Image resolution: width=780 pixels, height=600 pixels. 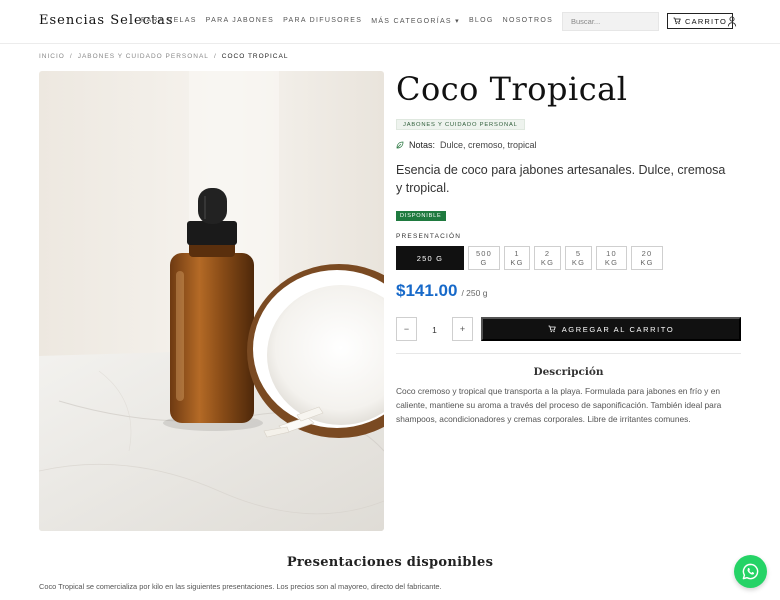 What do you see at coordinates (143, 56) in the screenshot?
I see `breadcrumb-category: JABONES Y CUIDADO PERSONAL` at bounding box center [143, 56].